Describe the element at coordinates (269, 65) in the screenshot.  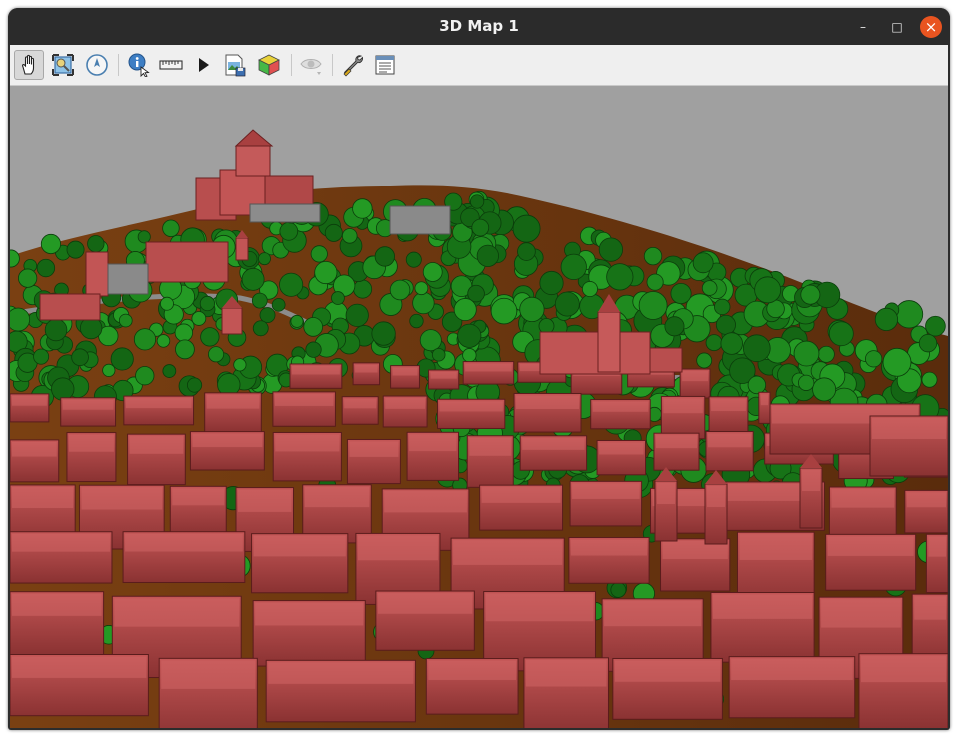
I see `export-3d-button` at that location.